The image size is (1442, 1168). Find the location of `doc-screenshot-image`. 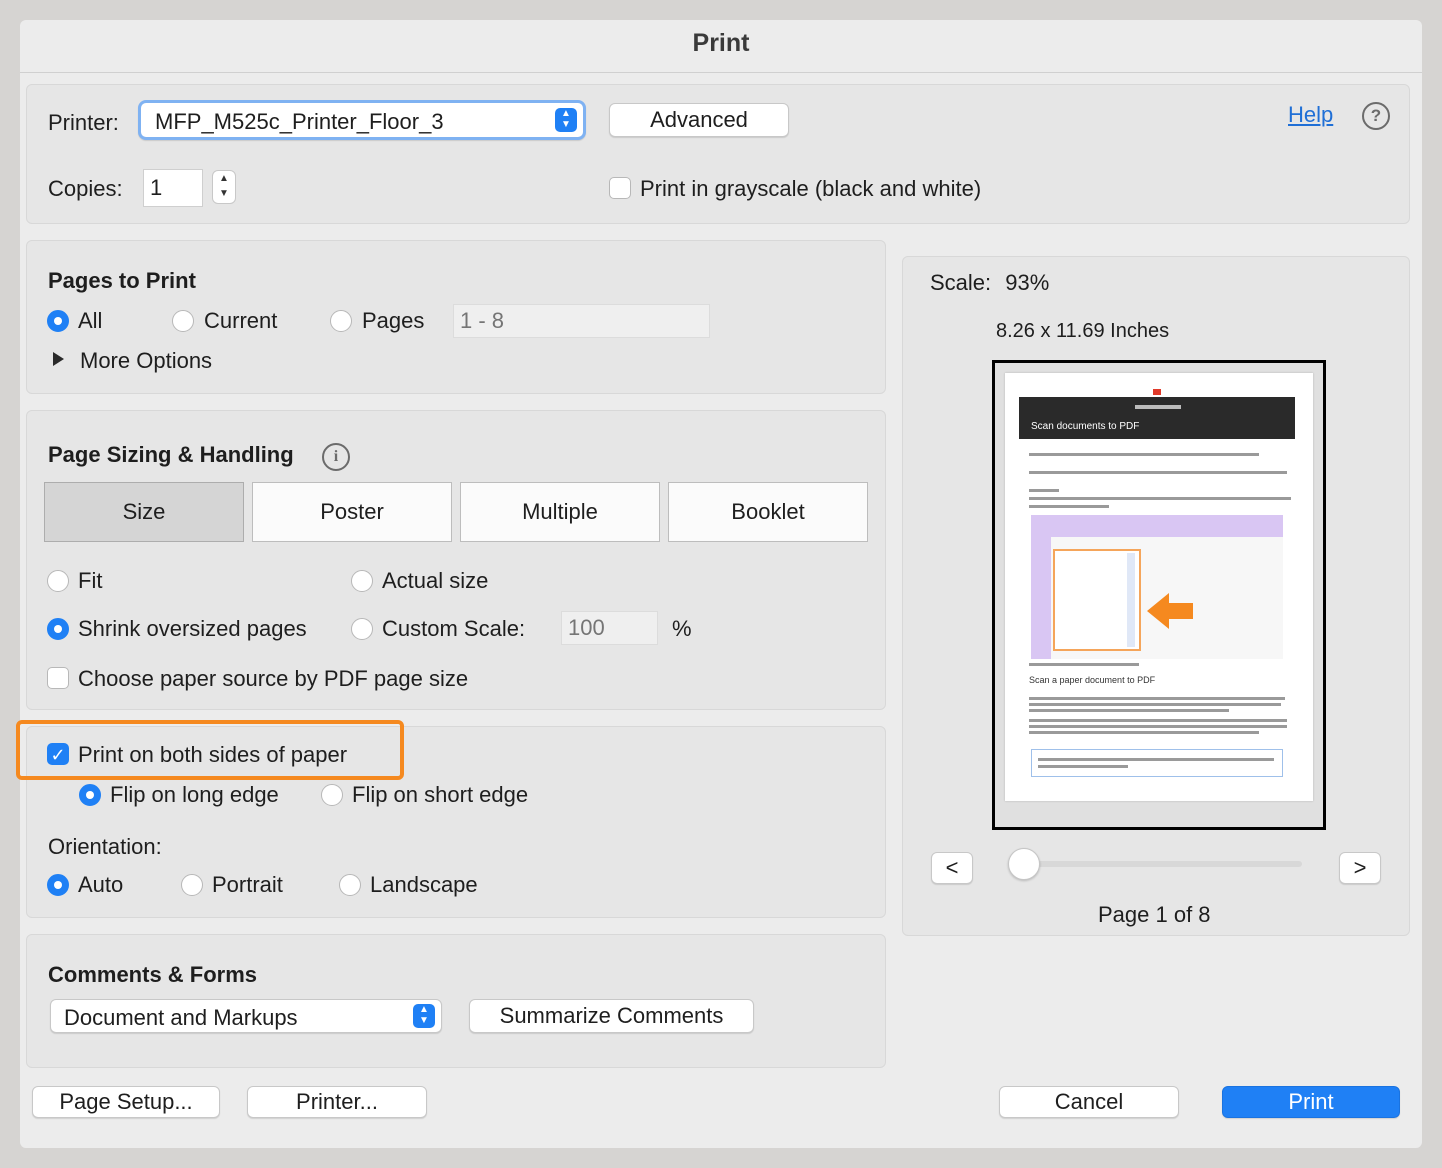

doc-screenshot-image is located at coordinates (1157, 587).